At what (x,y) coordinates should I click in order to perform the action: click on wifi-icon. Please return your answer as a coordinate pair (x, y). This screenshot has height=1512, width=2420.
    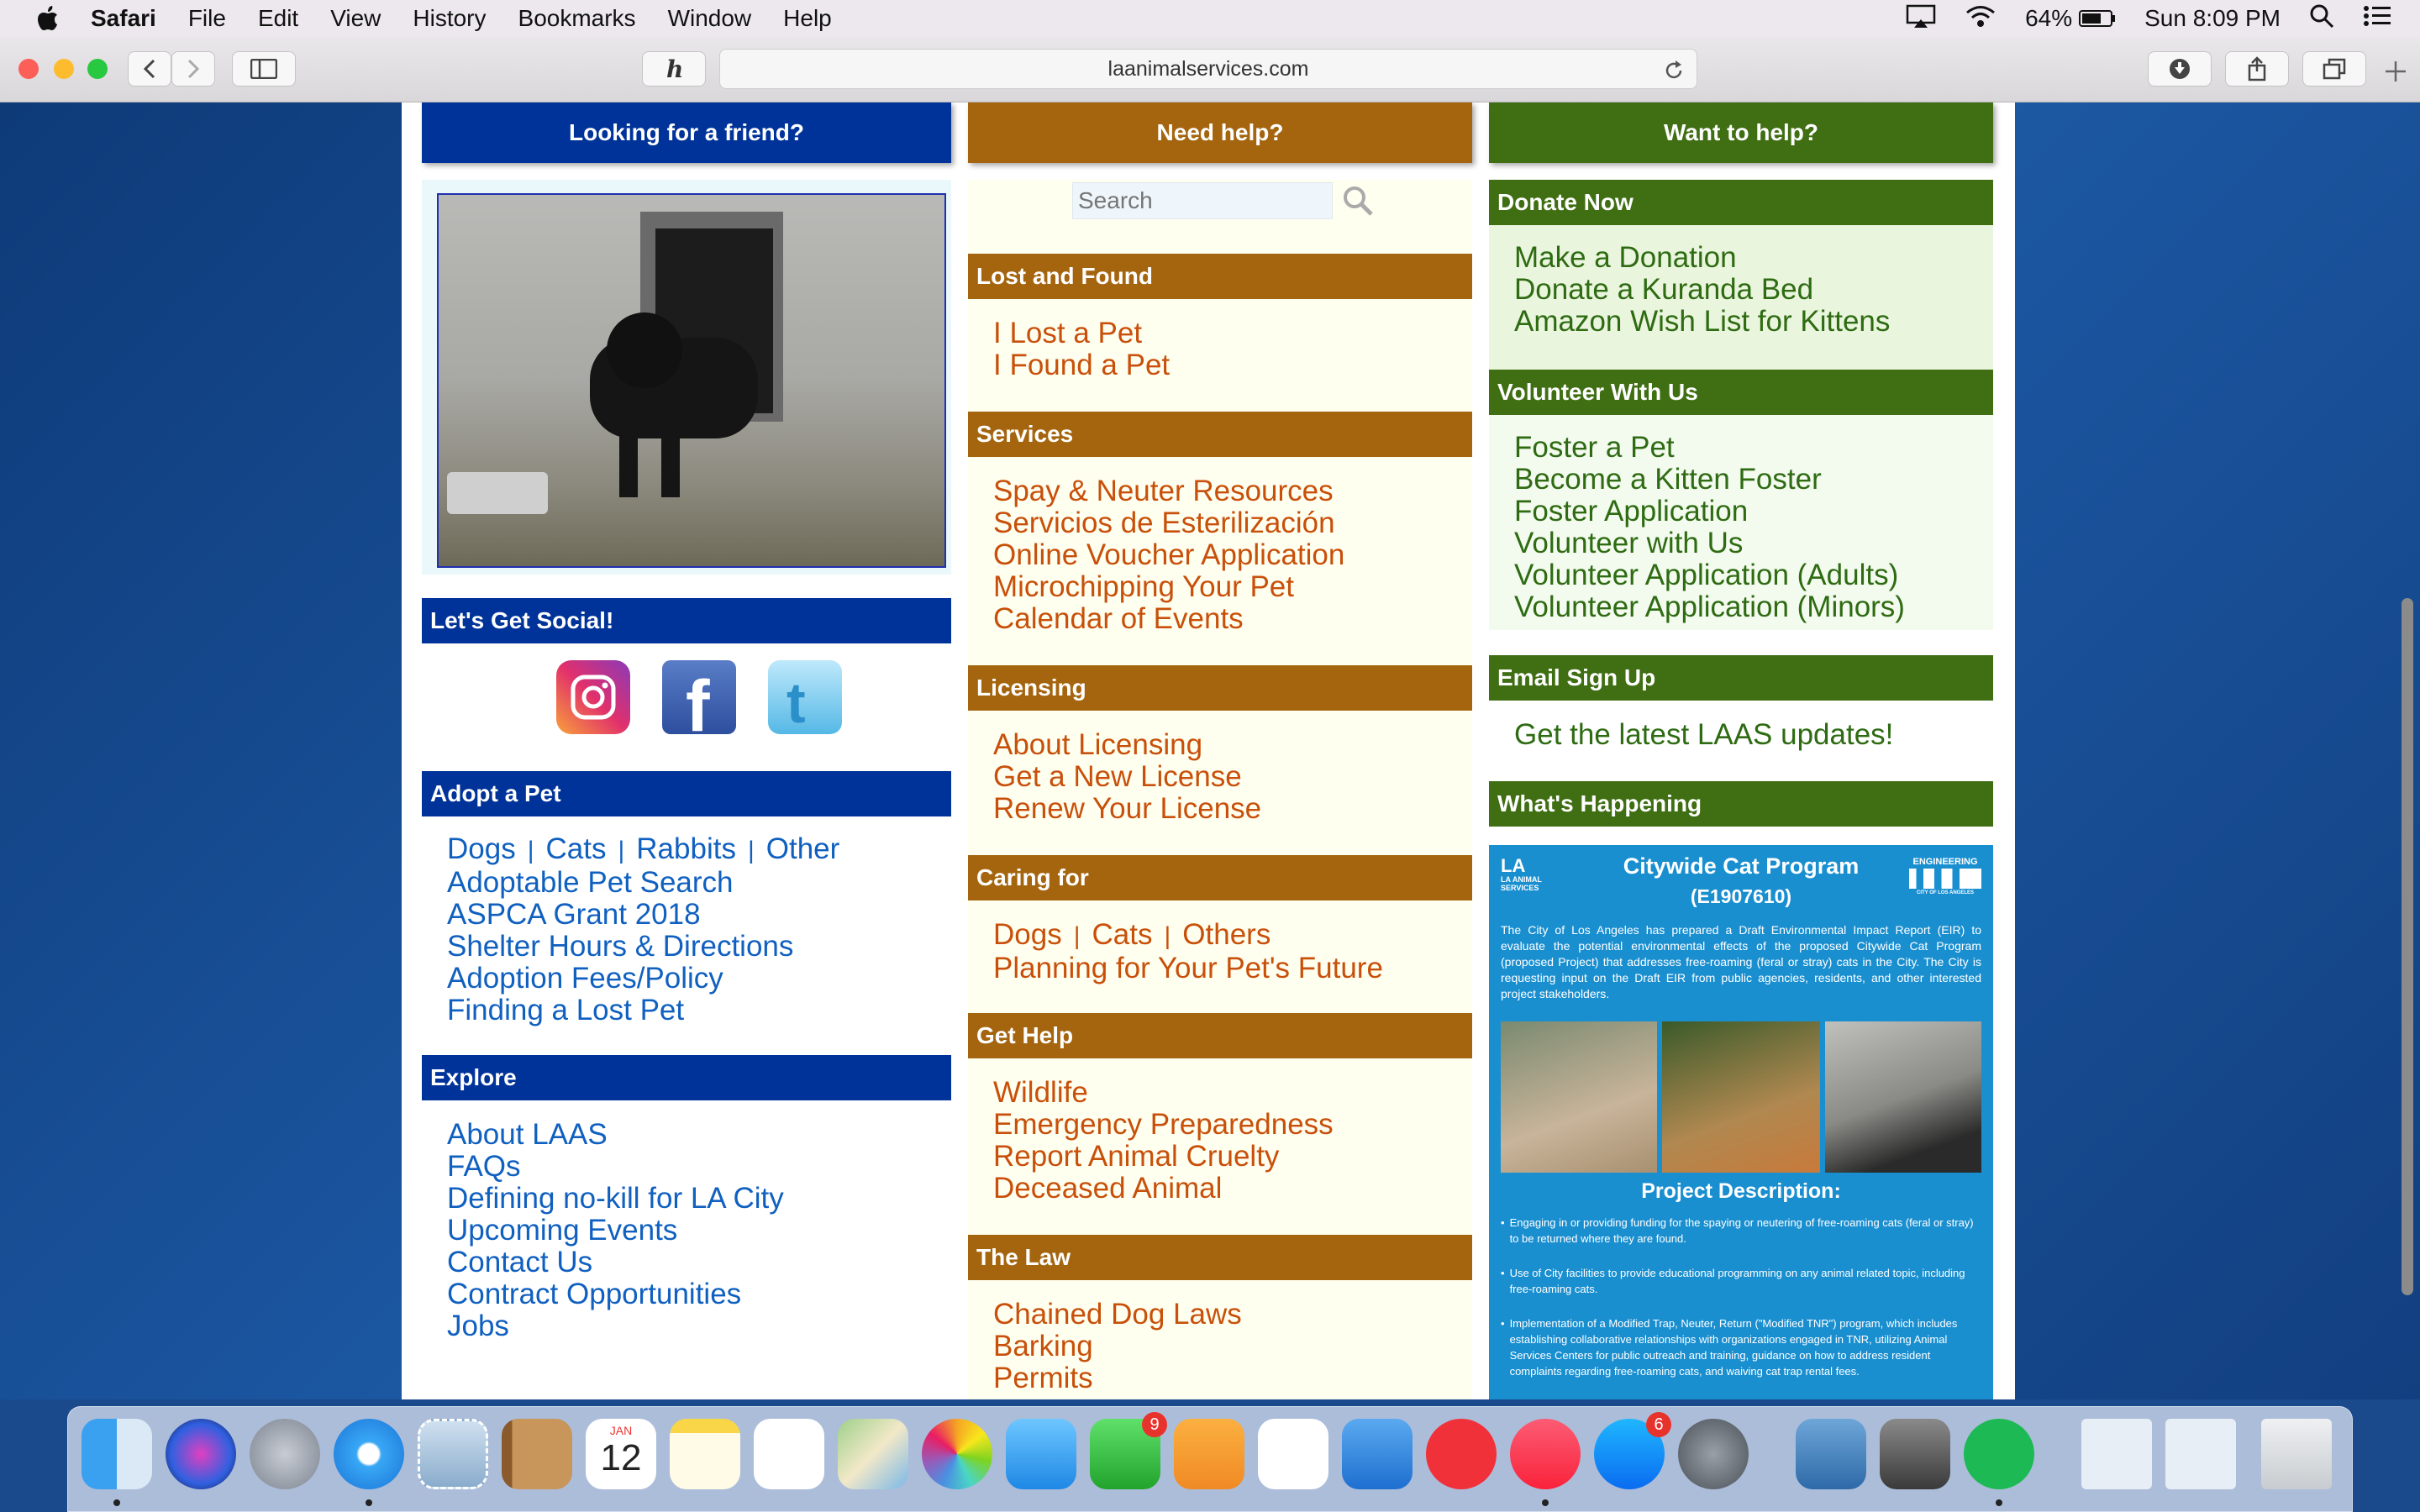
    Looking at the image, I should click on (1981, 18).